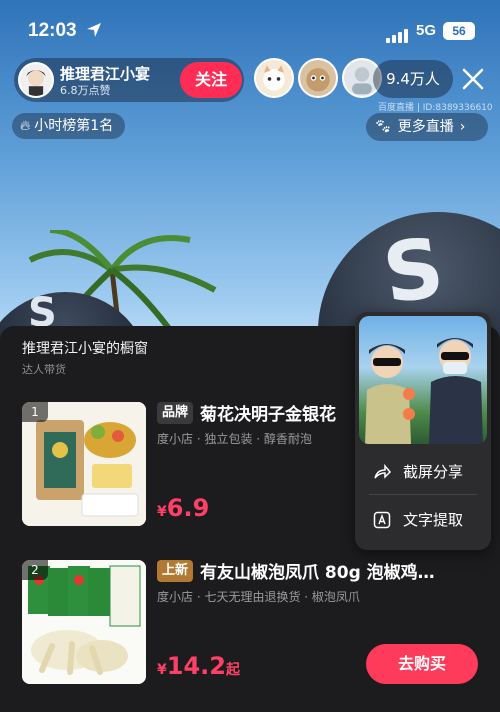 This screenshot has height=712, width=500. What do you see at coordinates (250, 30) in the screenshot?
I see `status-bar: 12:03 5G 56` at bounding box center [250, 30].